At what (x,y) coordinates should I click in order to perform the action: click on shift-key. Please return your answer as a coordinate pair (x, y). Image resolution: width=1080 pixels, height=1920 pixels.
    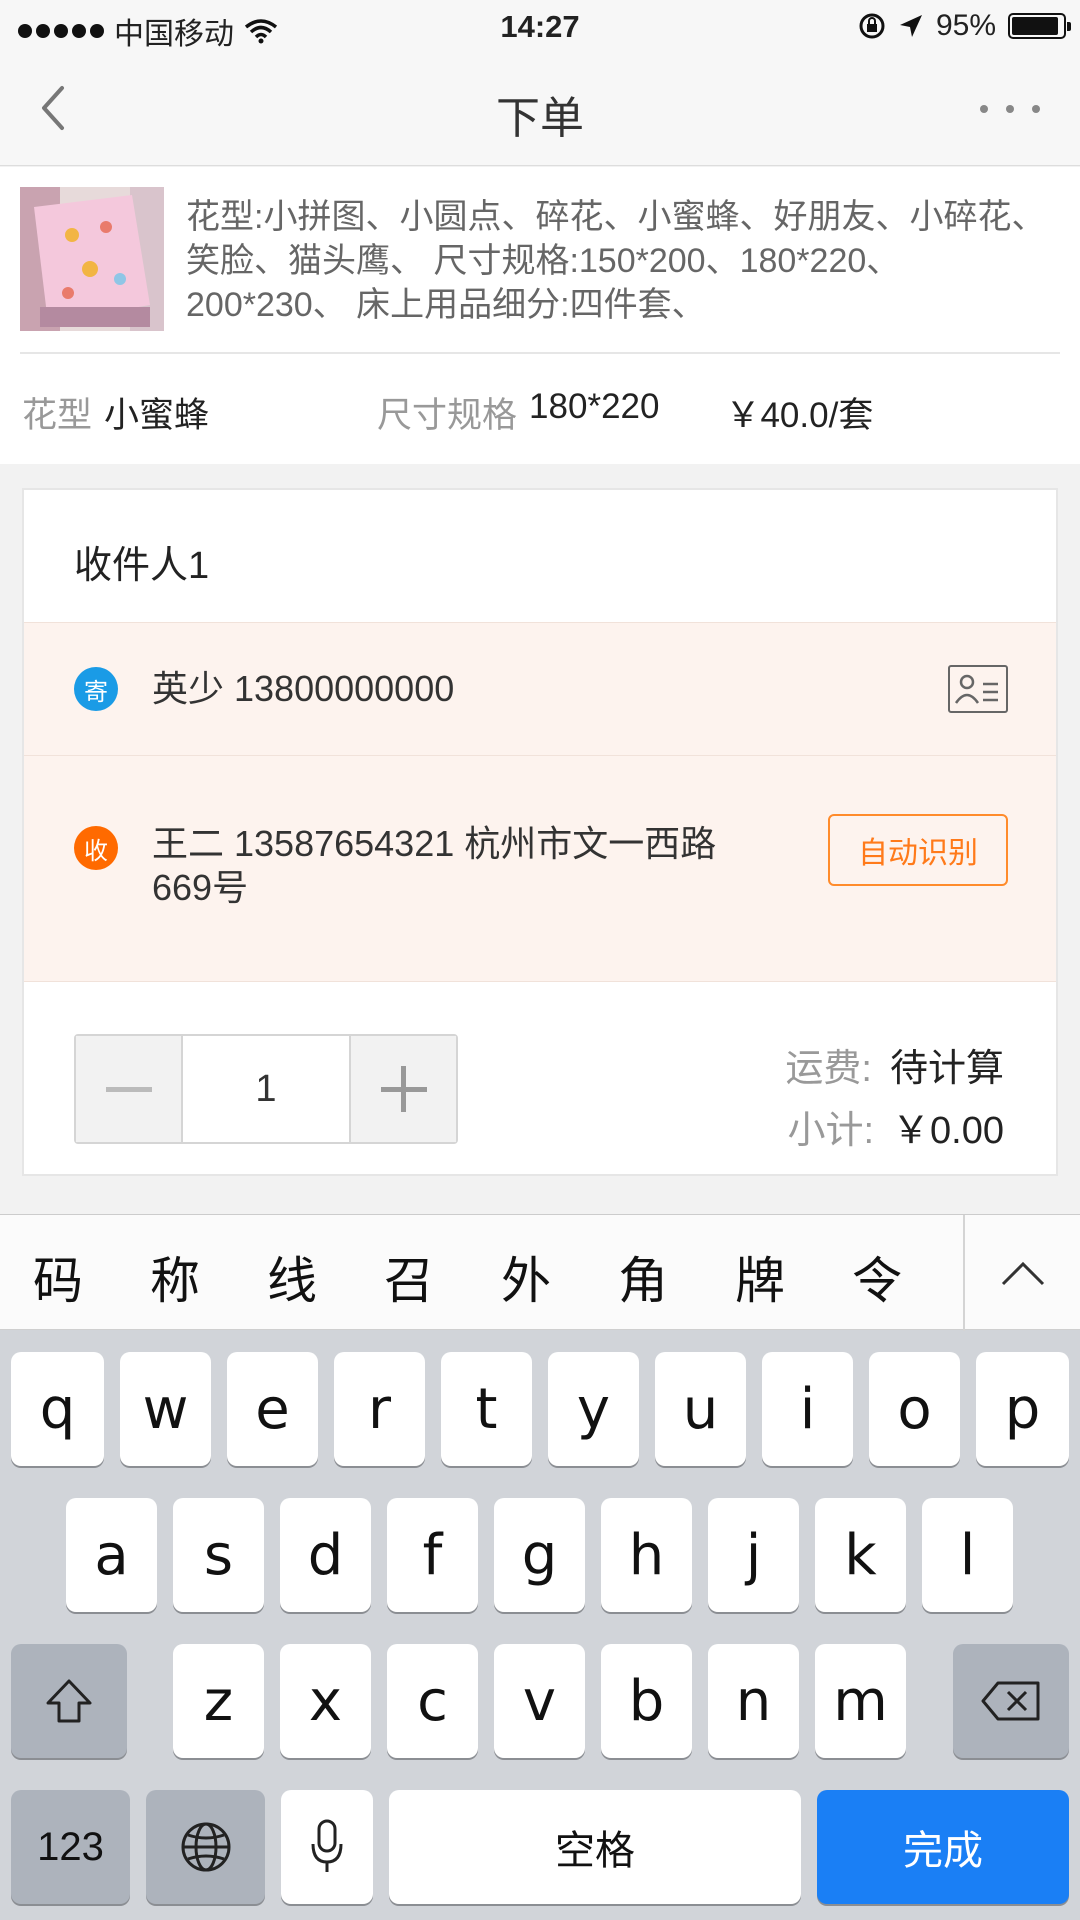
    Looking at the image, I should click on (69, 1701).